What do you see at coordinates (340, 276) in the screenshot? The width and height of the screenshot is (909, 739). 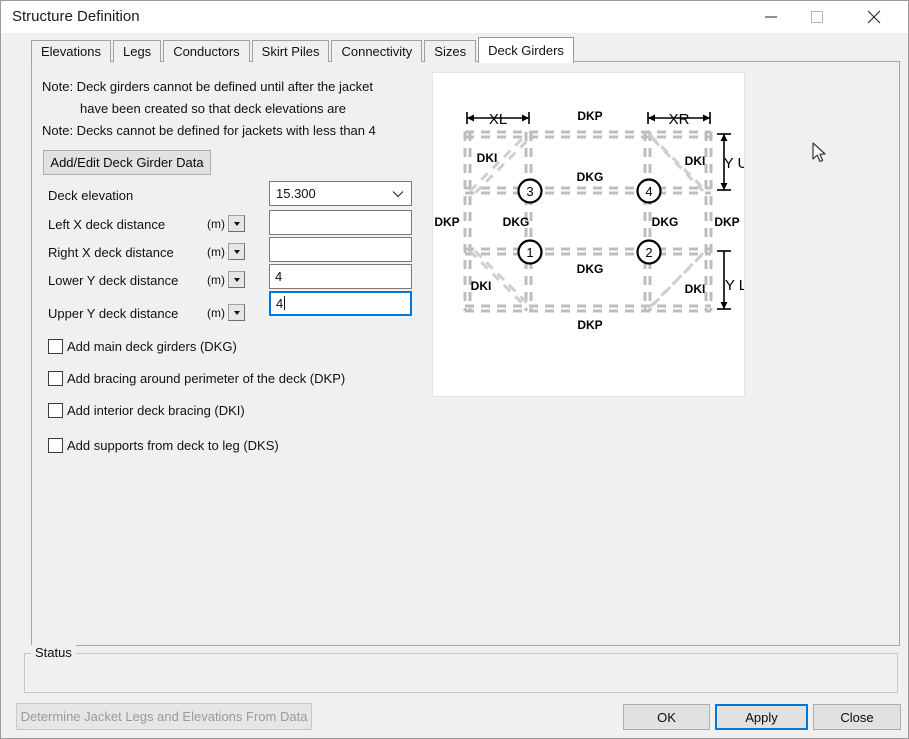 I see `lower-y-deck-distance-input: 4` at bounding box center [340, 276].